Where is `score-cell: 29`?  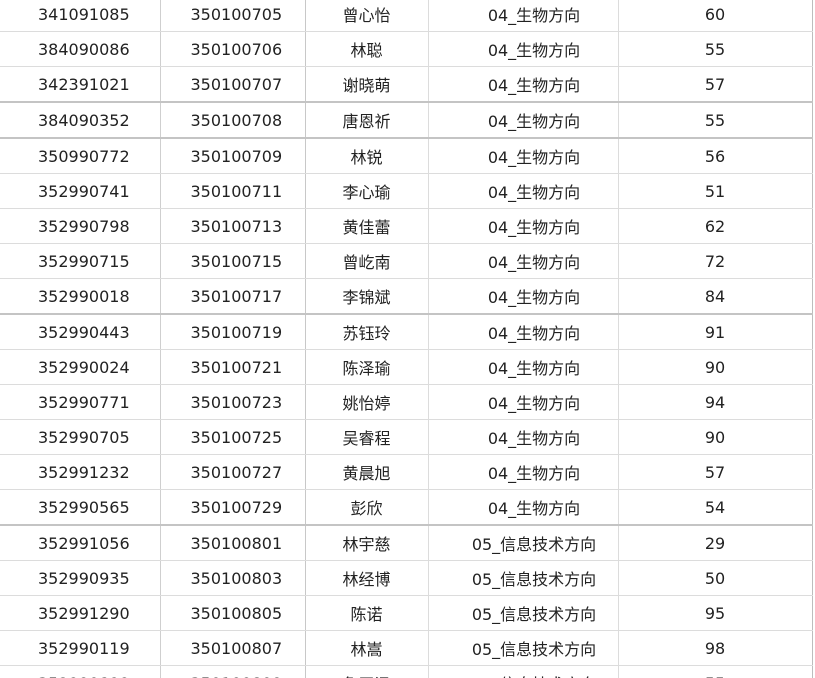 score-cell: 29 is located at coordinates (715, 543).